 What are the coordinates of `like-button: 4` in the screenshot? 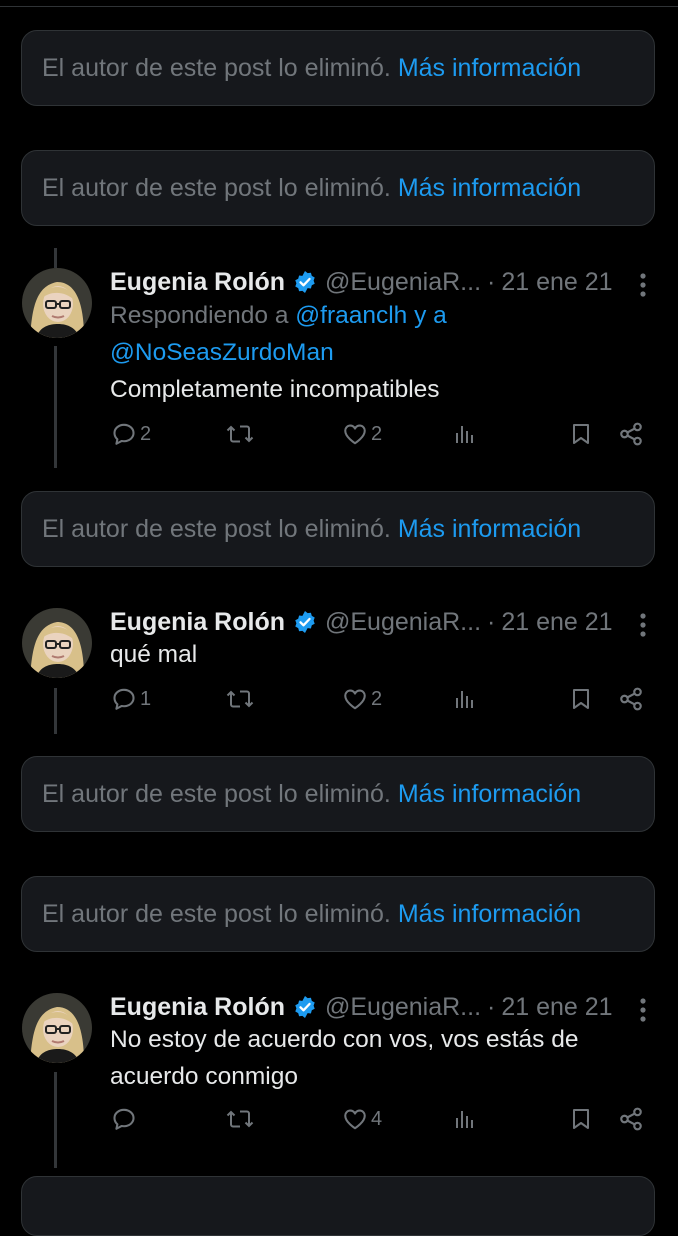 It's located at (362, 1119).